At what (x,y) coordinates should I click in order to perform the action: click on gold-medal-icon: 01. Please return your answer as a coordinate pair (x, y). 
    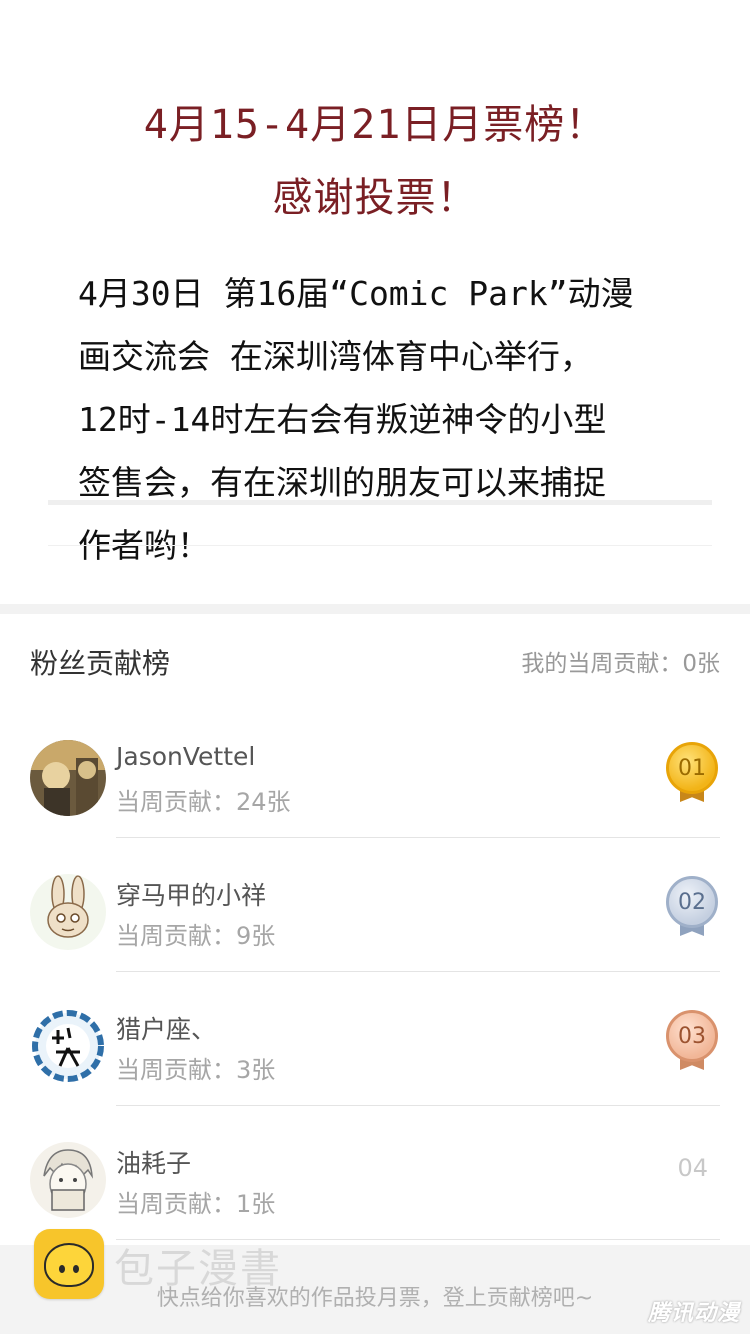
    Looking at the image, I should click on (693, 774).